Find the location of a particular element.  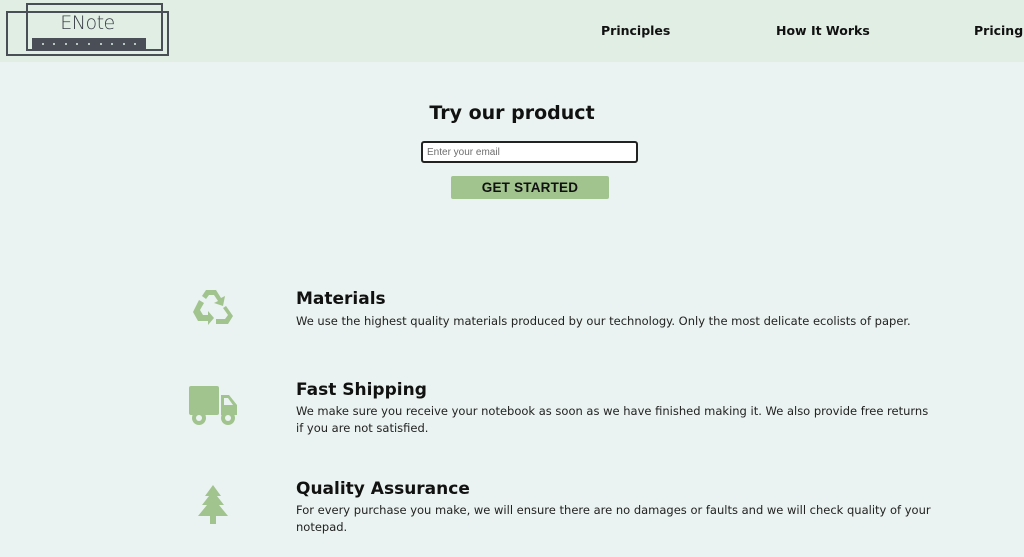

logo: ENote is located at coordinates (89, 31).